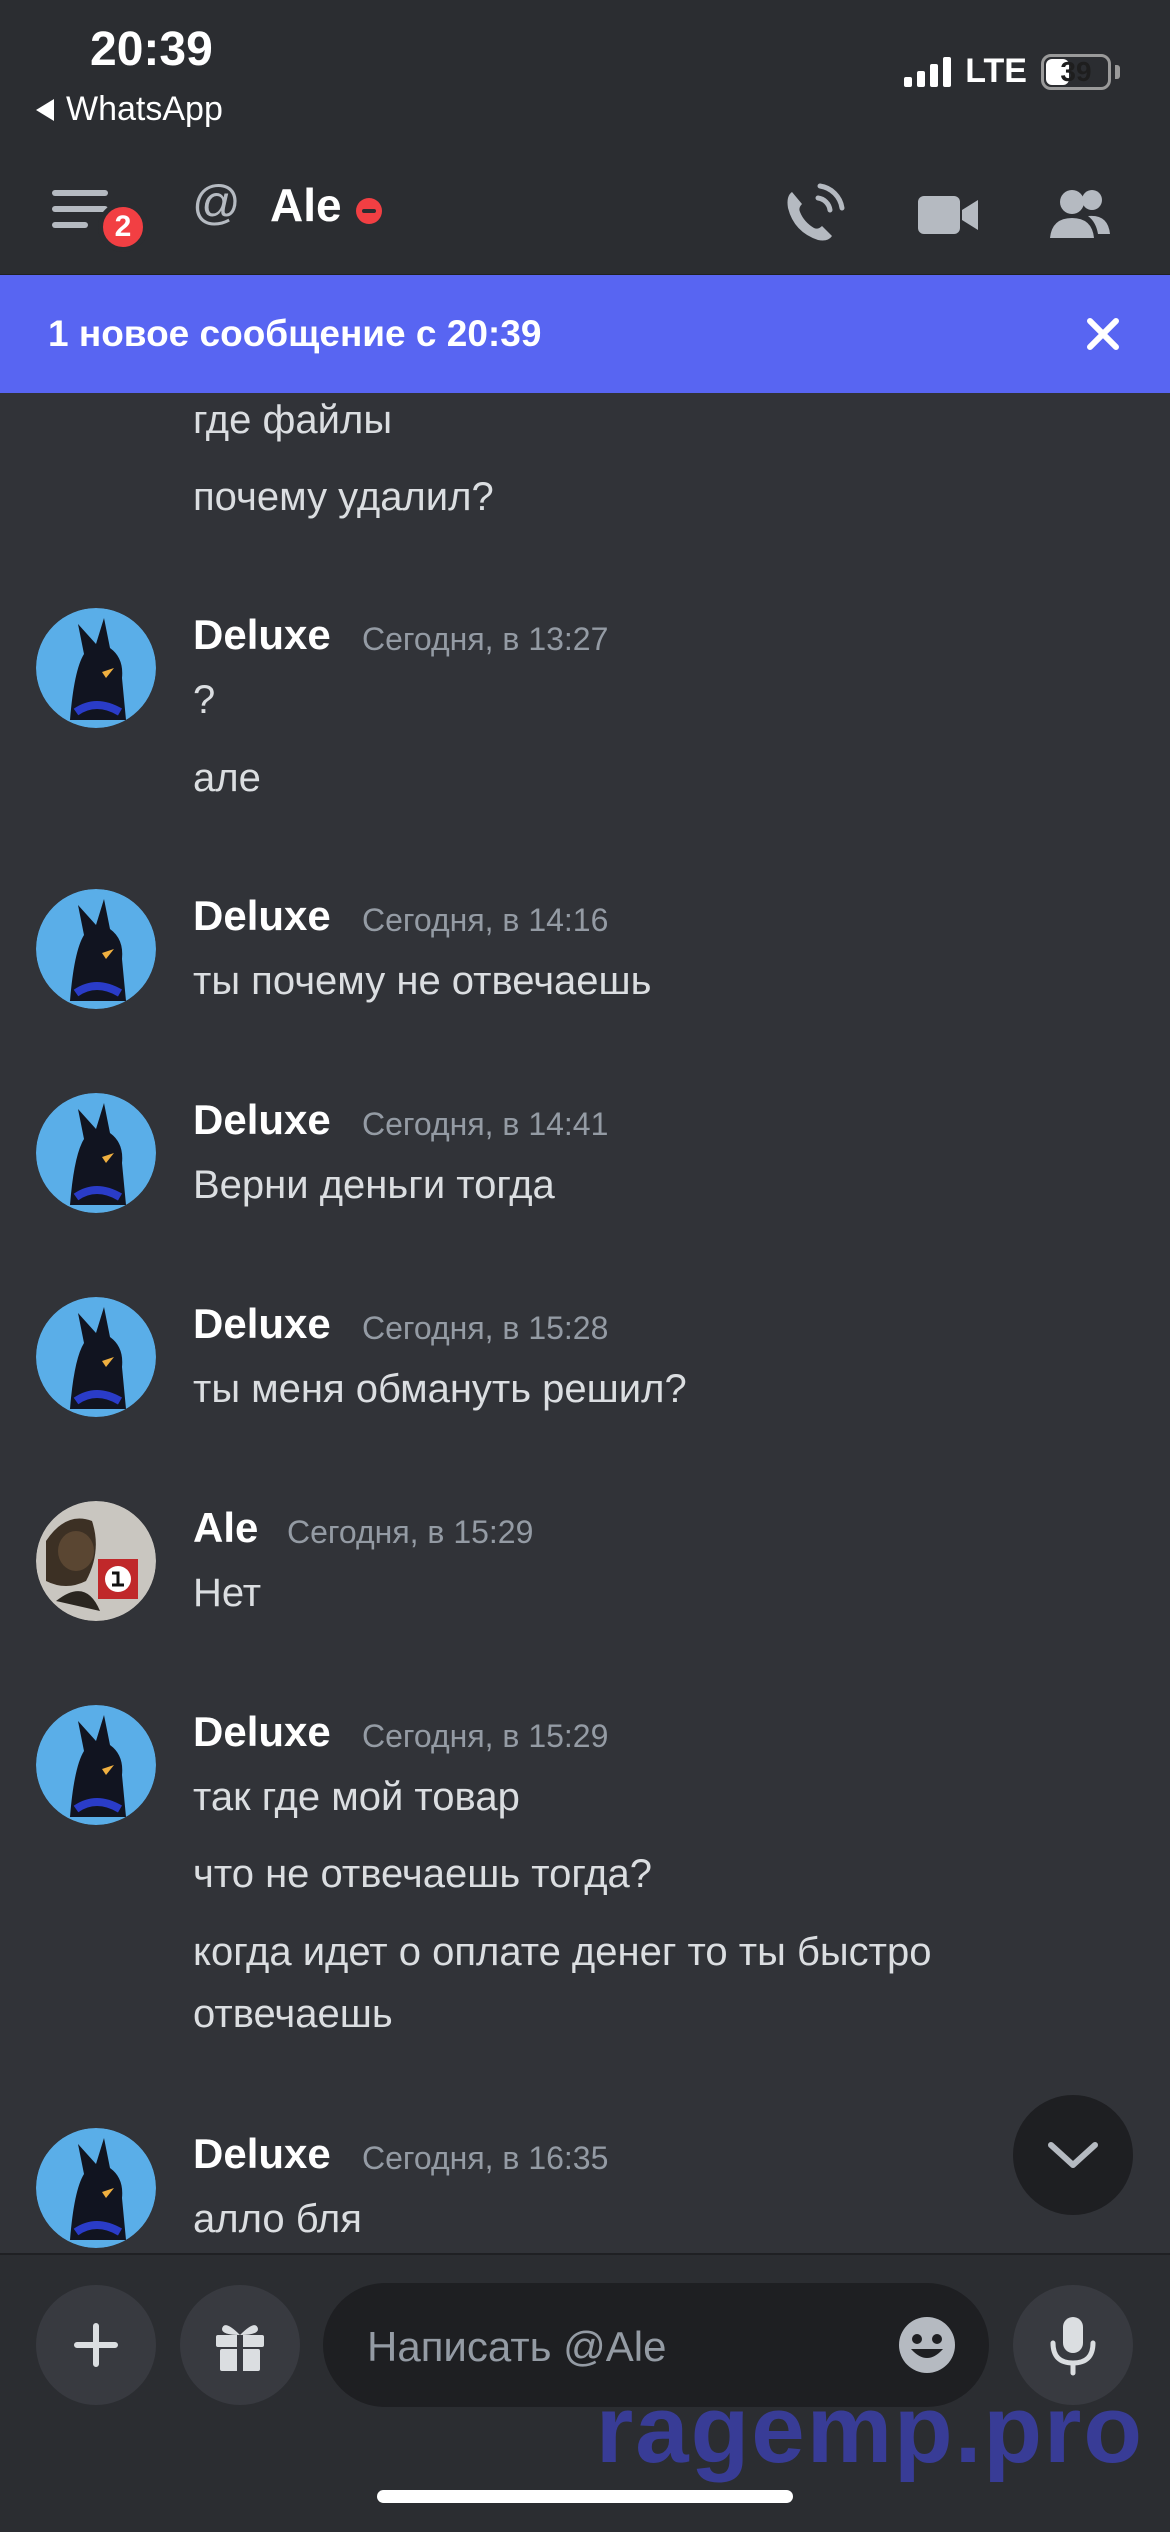 The image size is (1170, 2532). What do you see at coordinates (356, 1797) in the screenshot?
I see `message-text: так где мой товар` at bounding box center [356, 1797].